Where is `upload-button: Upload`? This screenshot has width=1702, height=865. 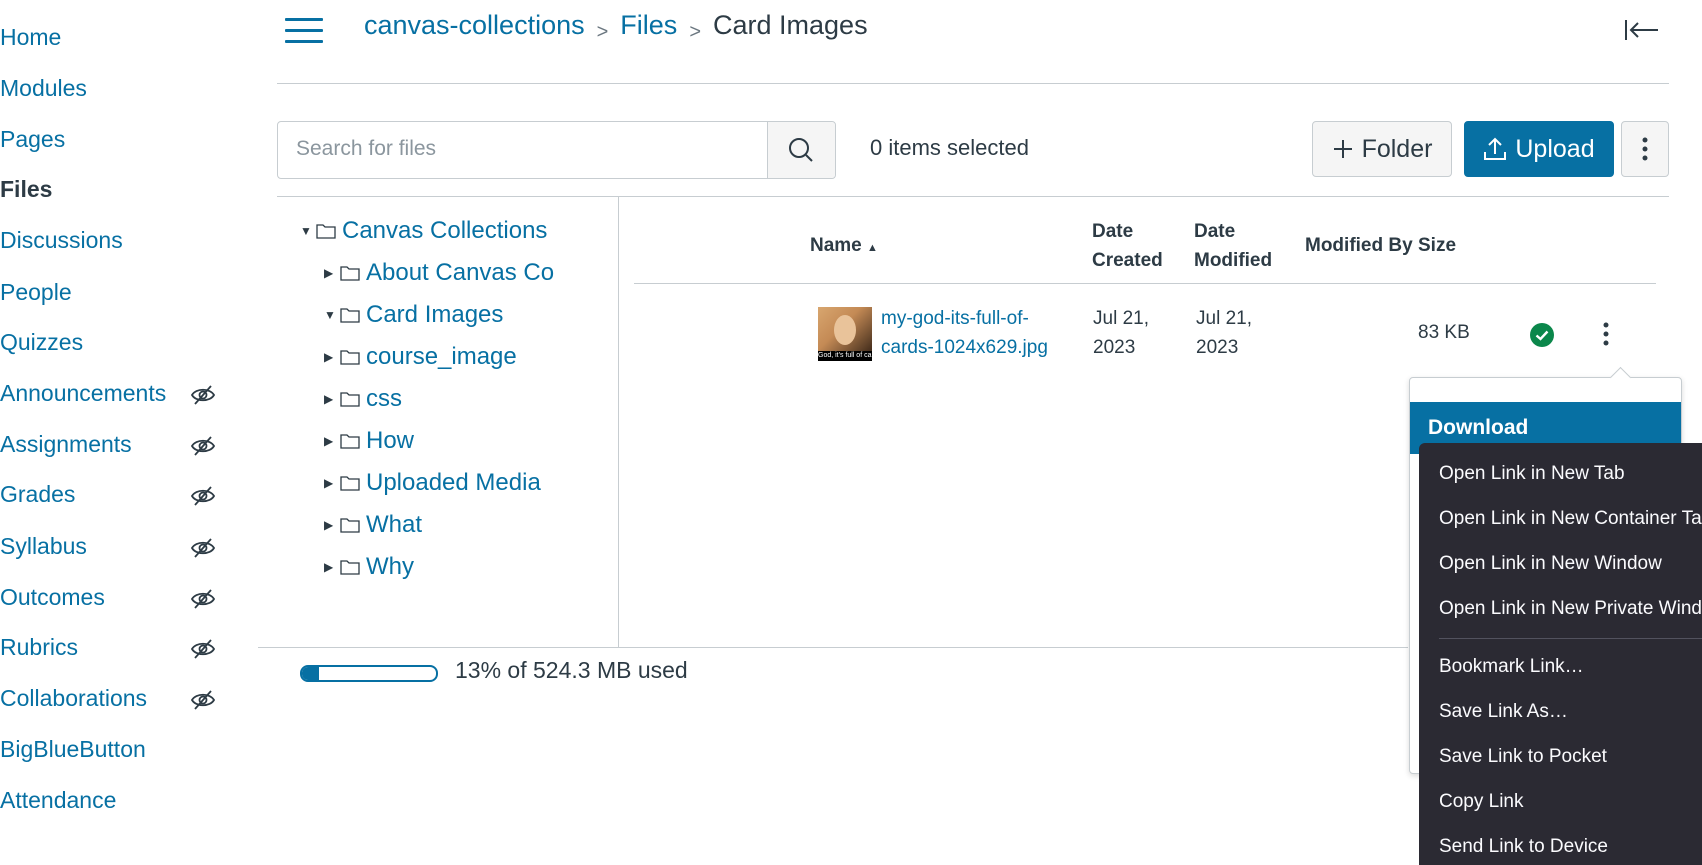
upload-button: Upload is located at coordinates (1539, 149).